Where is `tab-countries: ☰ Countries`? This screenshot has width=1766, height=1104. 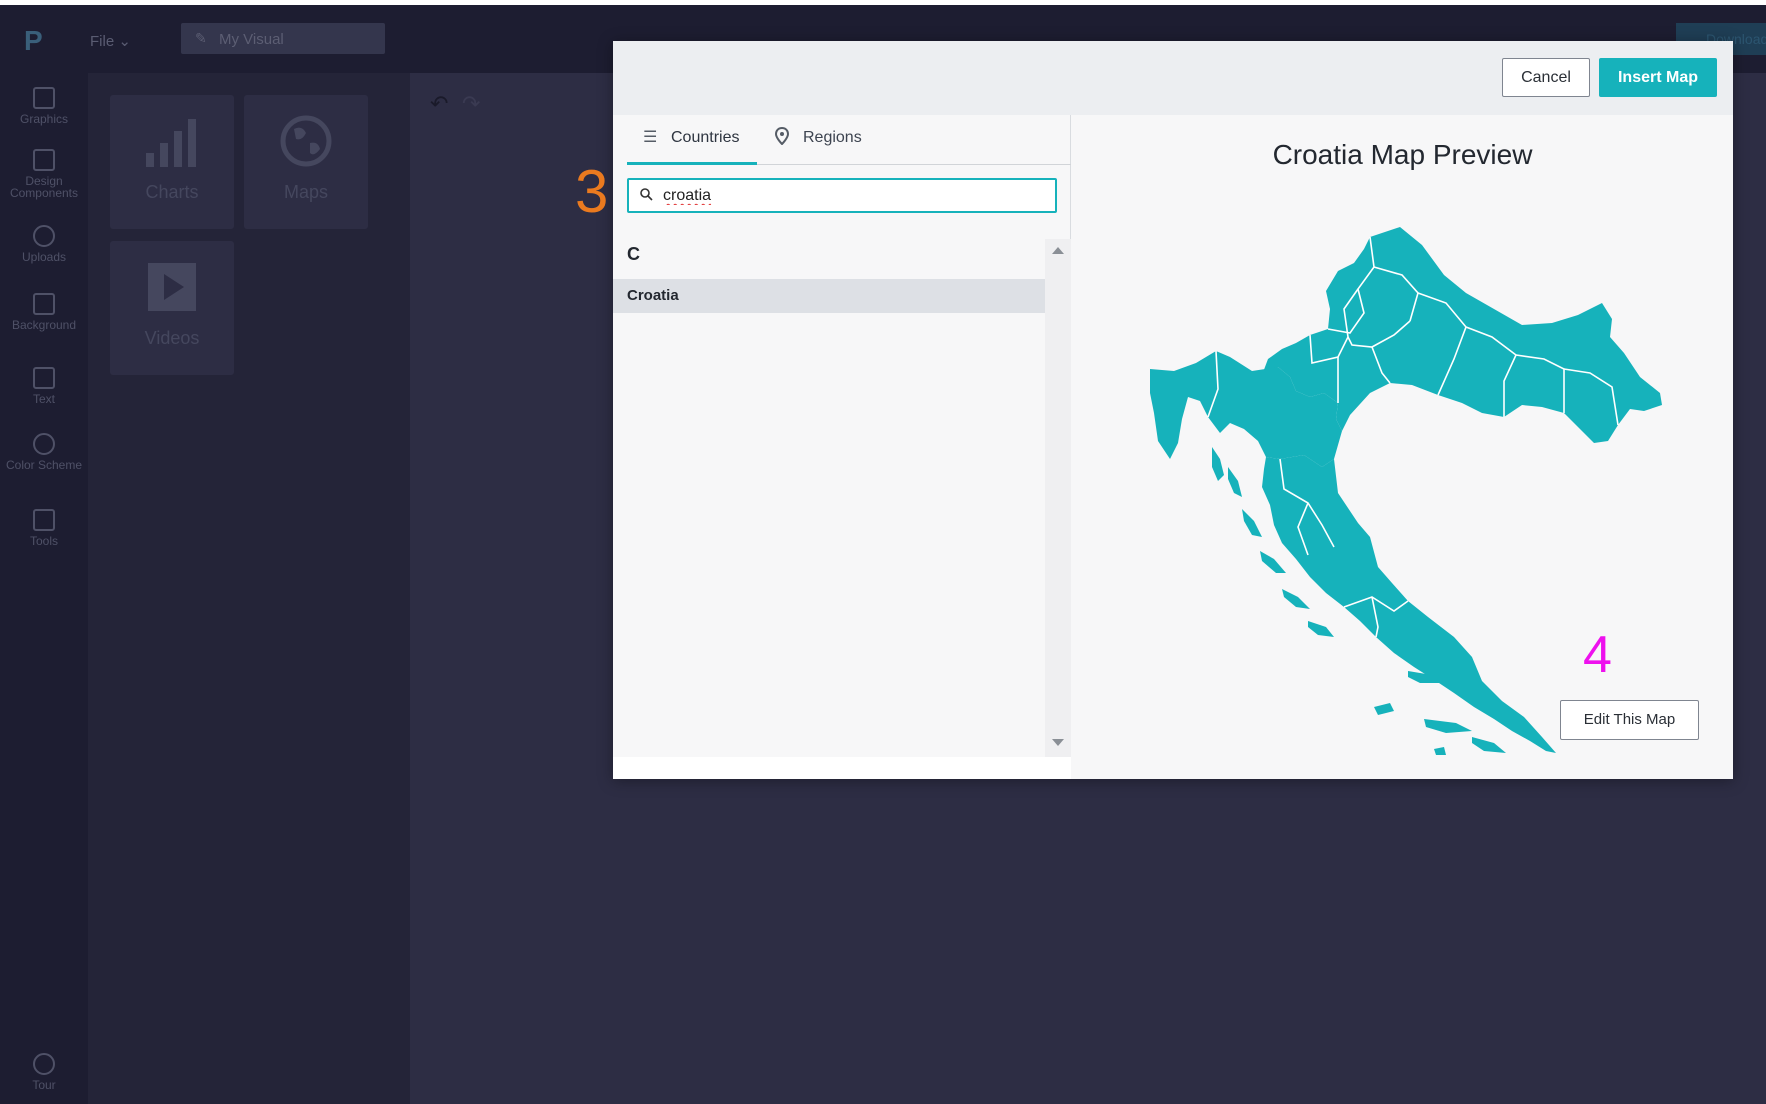 tab-countries: ☰ Countries is located at coordinates (692, 140).